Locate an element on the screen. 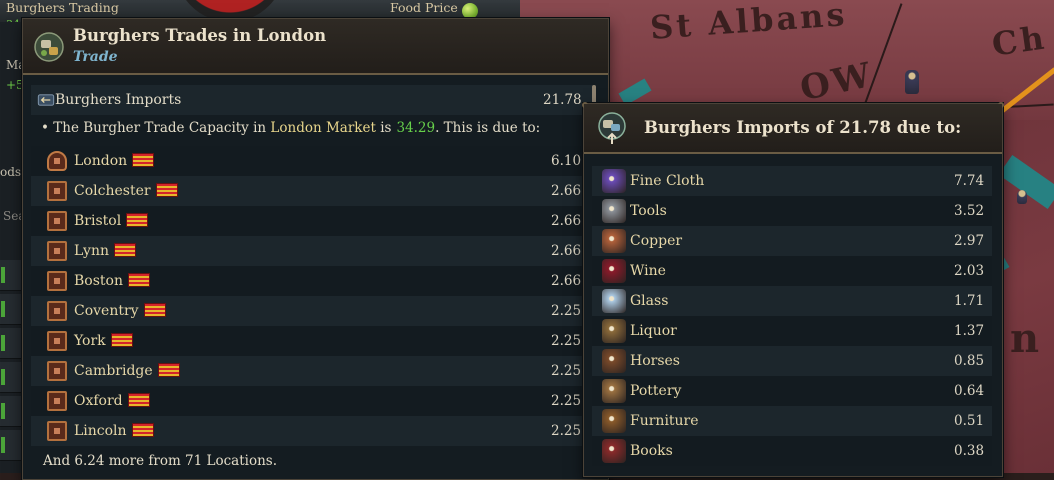  location-name: London is located at coordinates (114, 161).